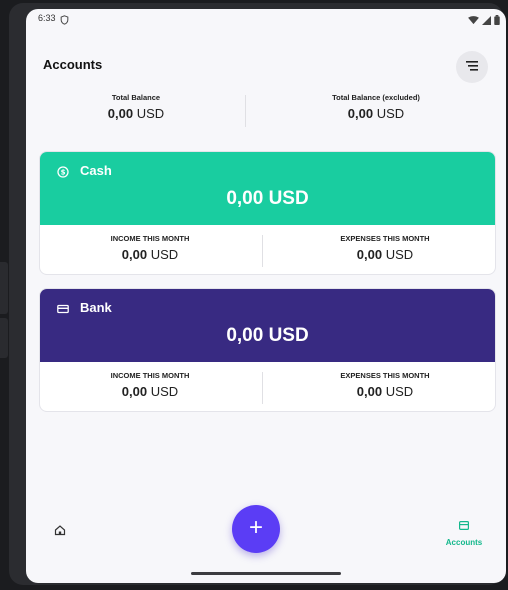  Describe the element at coordinates (60, 529) in the screenshot. I see `home-icon` at that location.